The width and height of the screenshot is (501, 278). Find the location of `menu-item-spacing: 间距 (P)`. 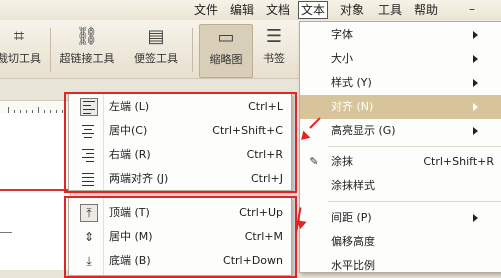

menu-item-spacing: 间距 (P) is located at coordinates (400, 218).